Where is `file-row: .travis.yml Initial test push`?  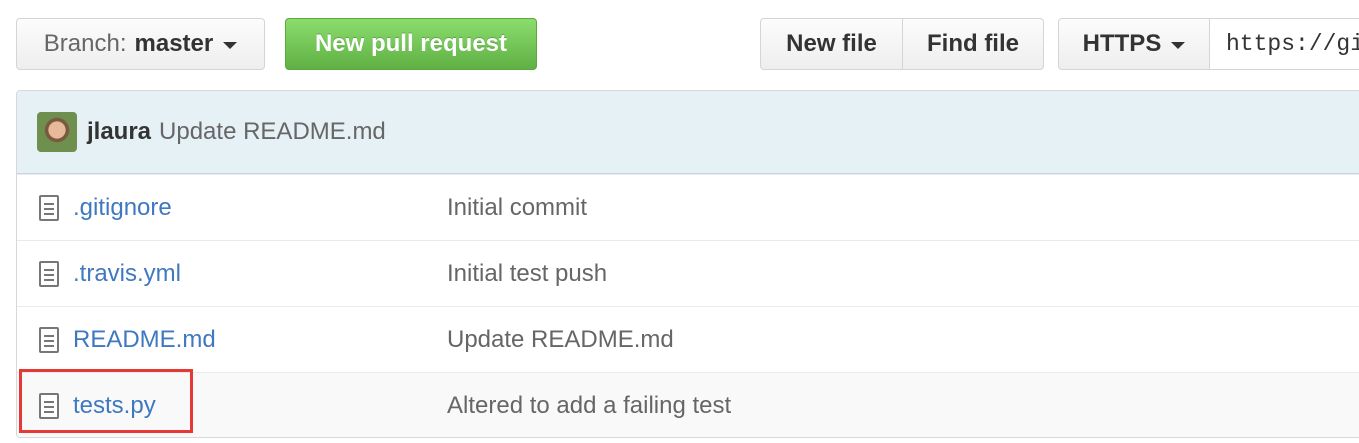 file-row: .travis.yml Initial test push is located at coordinates (688, 273).